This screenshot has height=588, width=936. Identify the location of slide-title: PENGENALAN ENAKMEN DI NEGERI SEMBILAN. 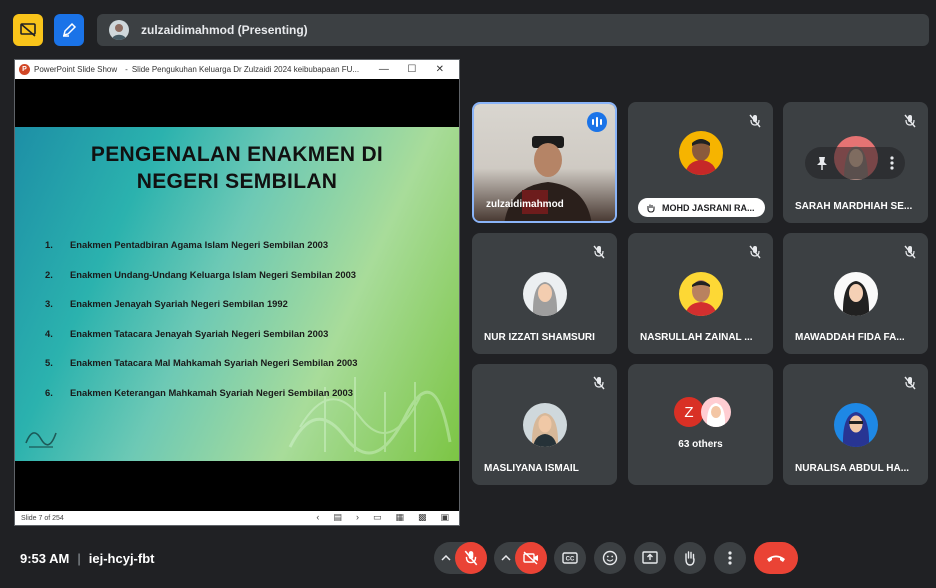
(237, 168).